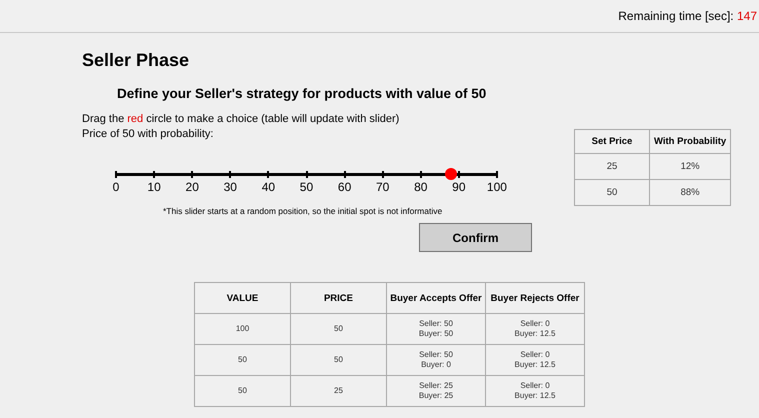 Image resolution: width=759 pixels, height=418 pixels. I want to click on table-cell: Seller: 50 Buyer: 0, so click(436, 360).